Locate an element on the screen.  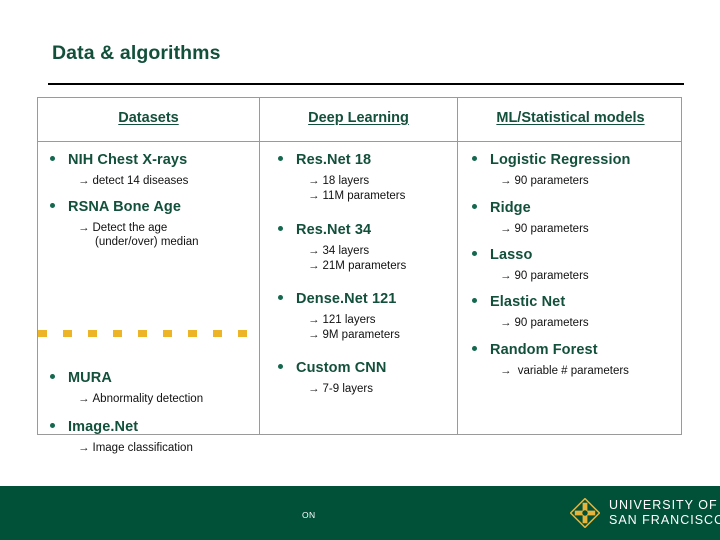
list-item: Random Forest → variable # parameters is located at coordinates (550, 360).